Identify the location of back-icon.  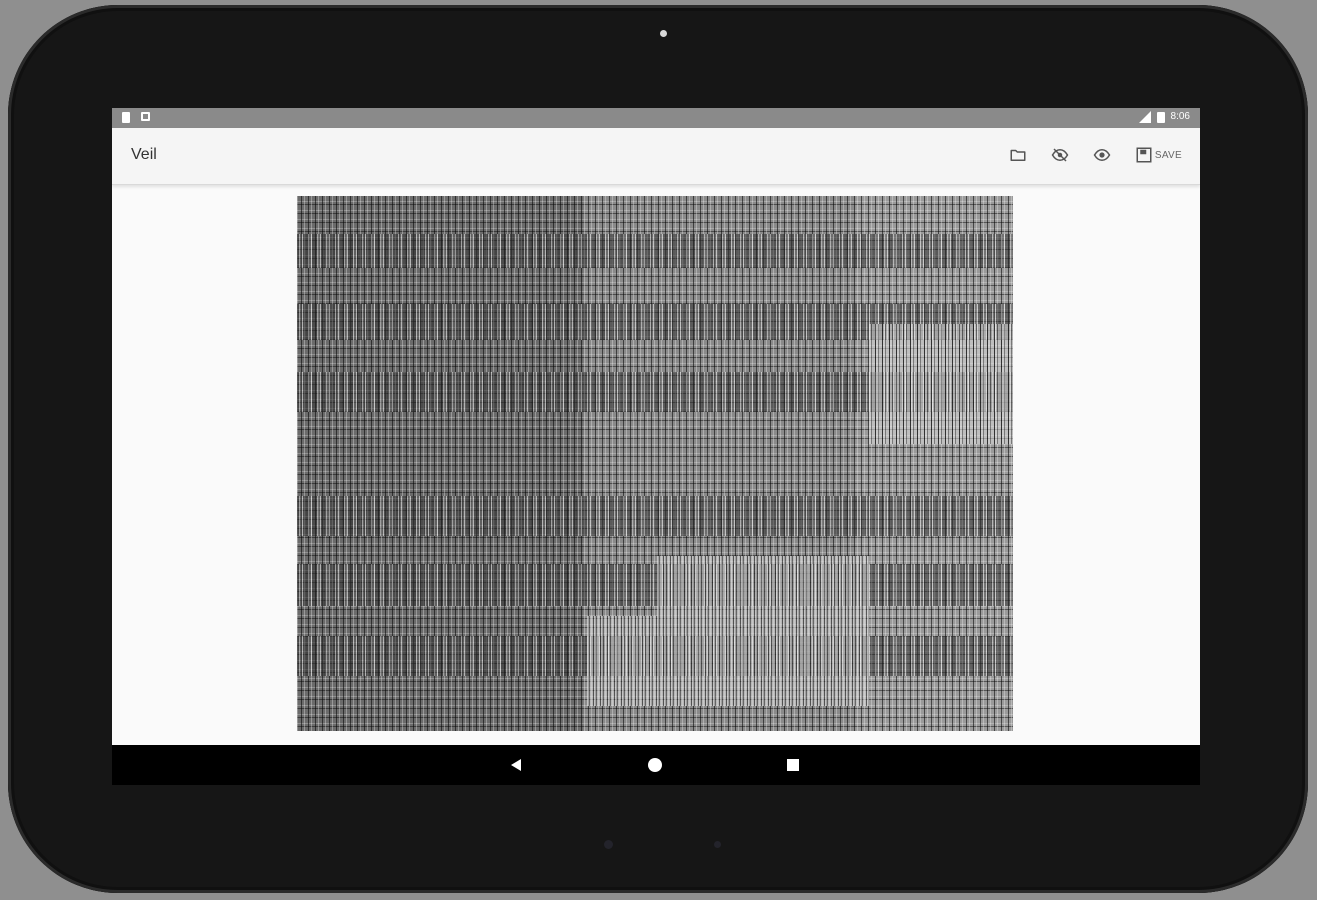
(517, 765).